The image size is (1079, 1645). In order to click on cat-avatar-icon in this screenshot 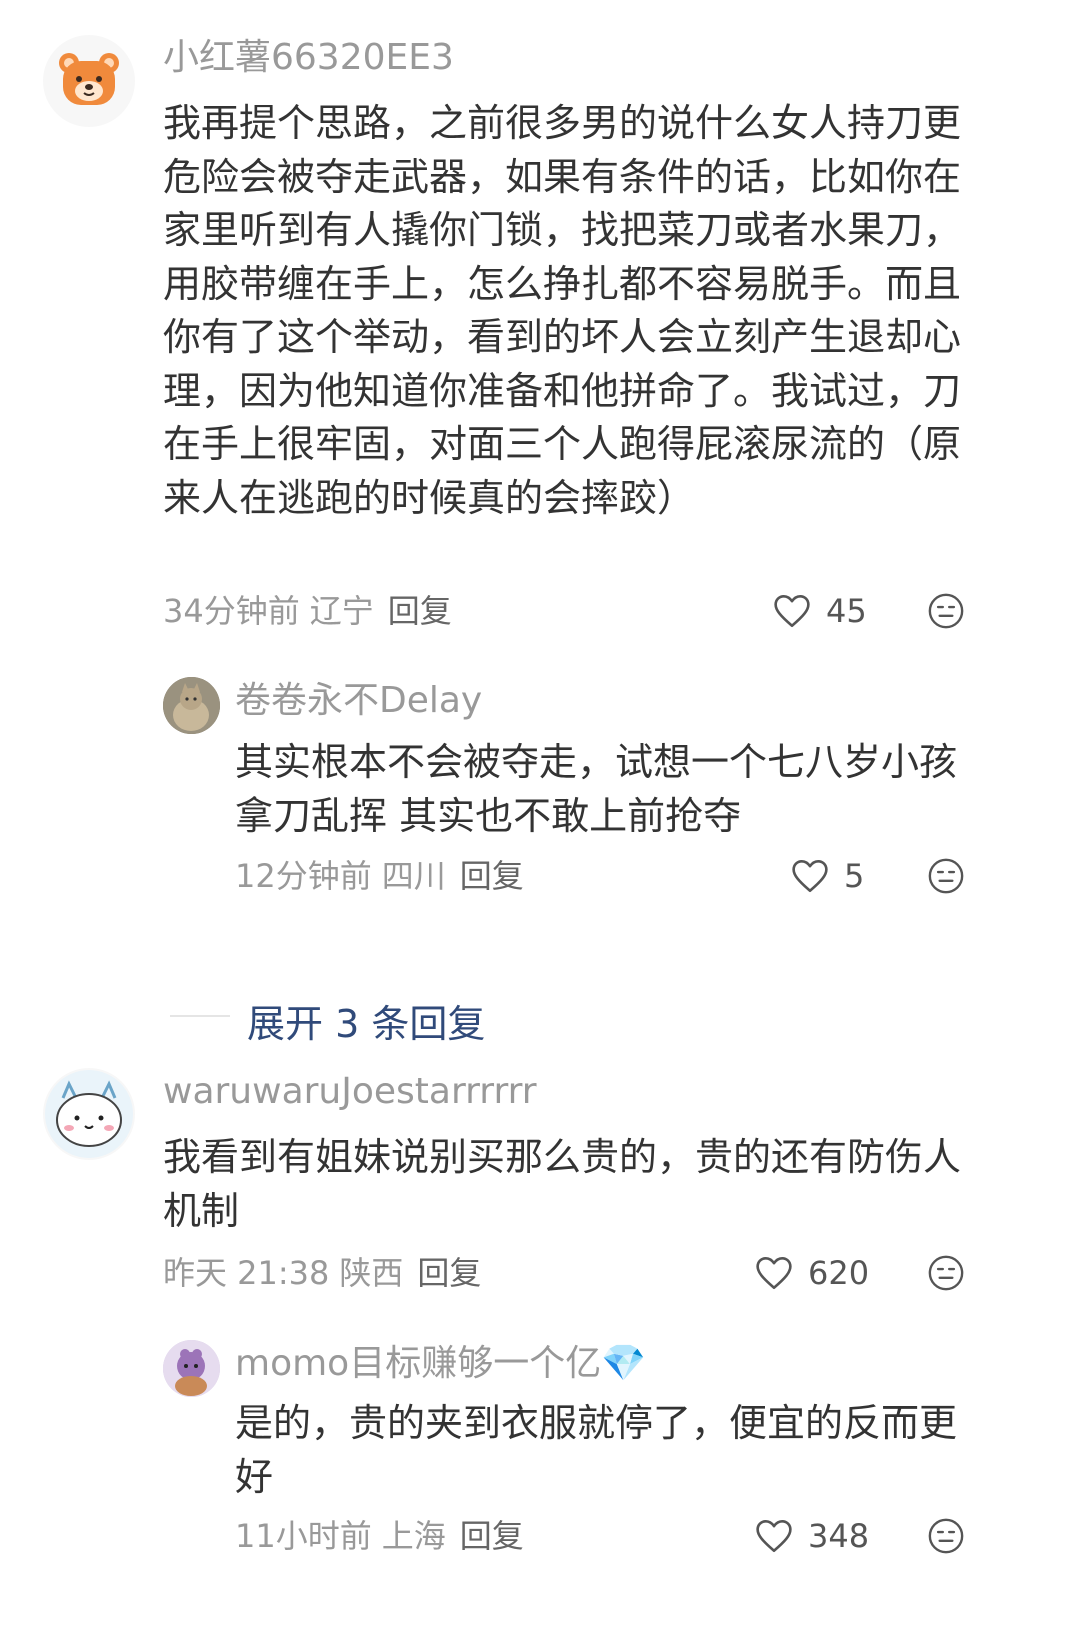, I will do `click(191, 705)`.